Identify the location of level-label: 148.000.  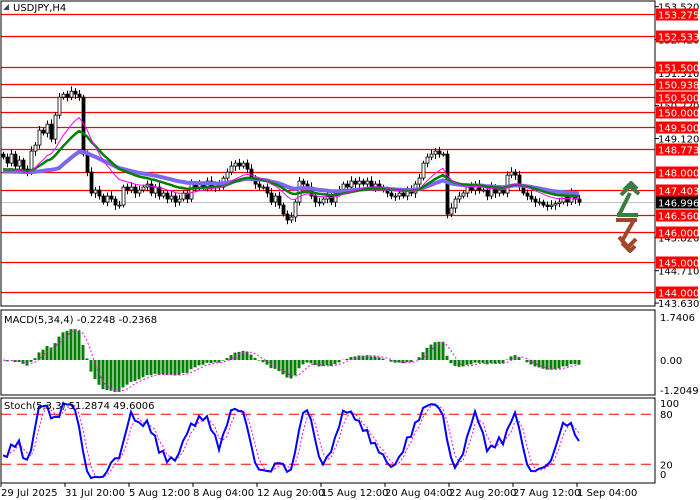
(678, 174).